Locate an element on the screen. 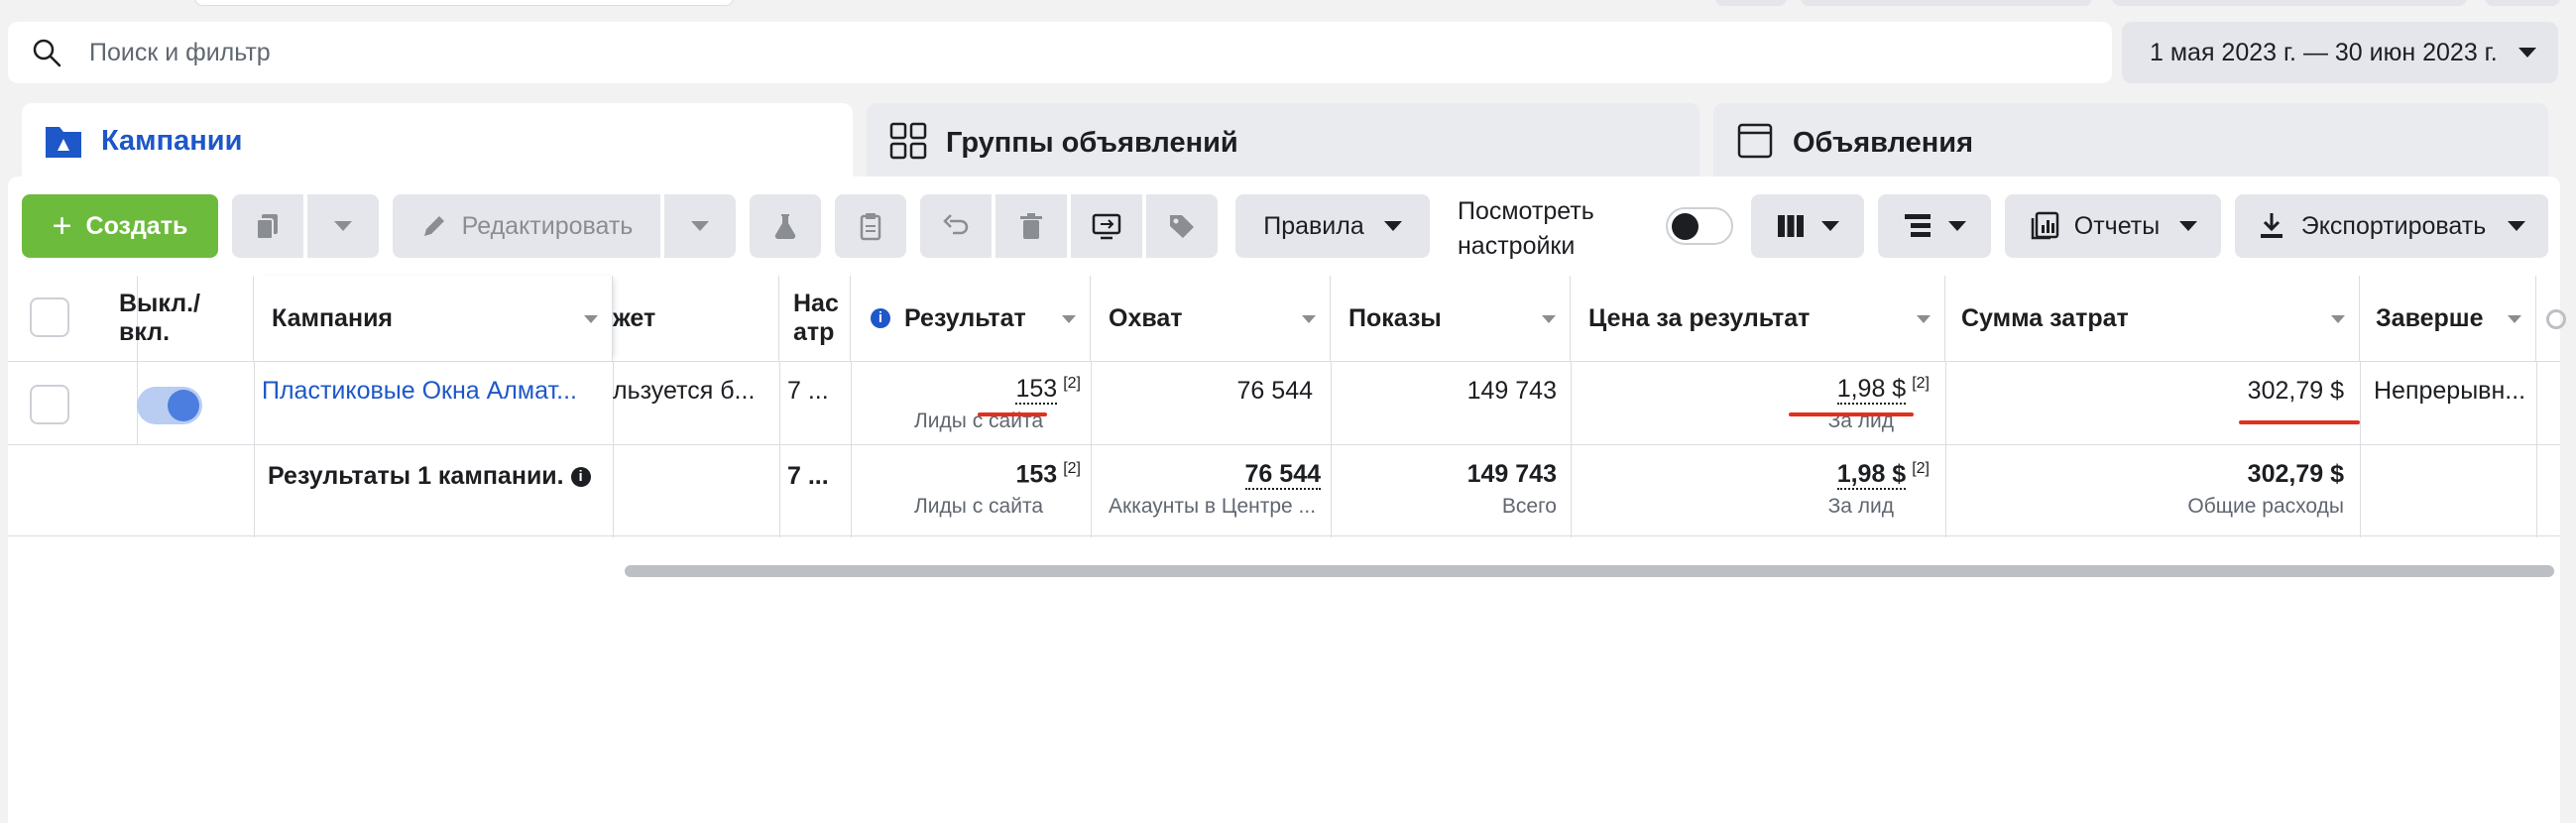  folder-icon is located at coordinates (63, 142).